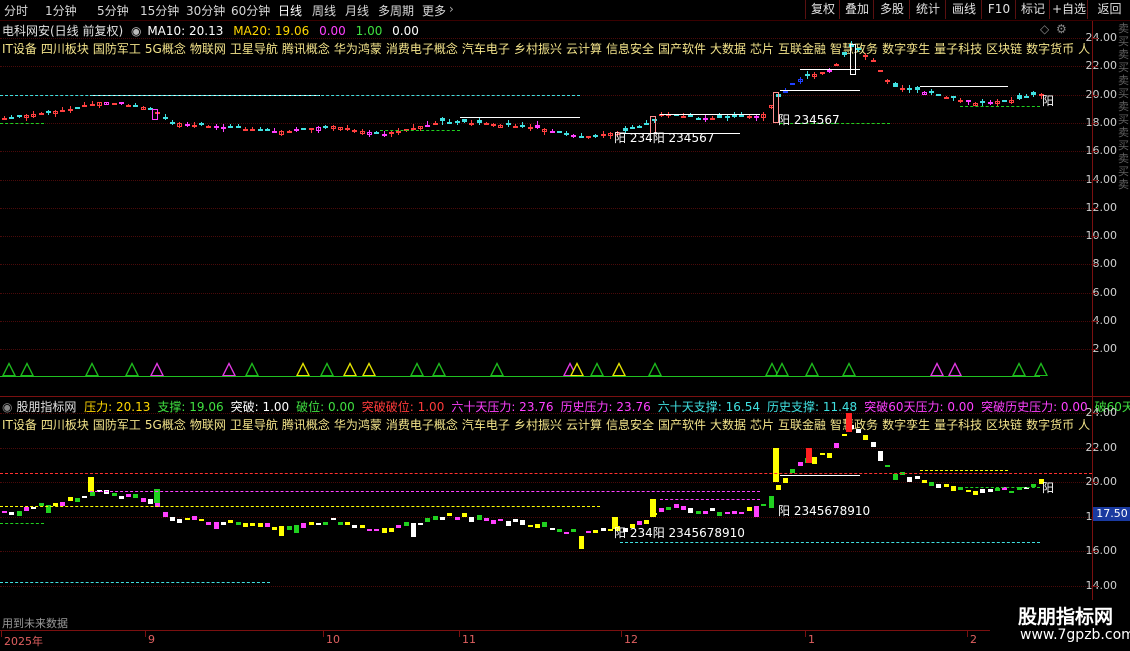 The image size is (1130, 651). I want to click on button-overlay: 叠加, so click(856, 9).